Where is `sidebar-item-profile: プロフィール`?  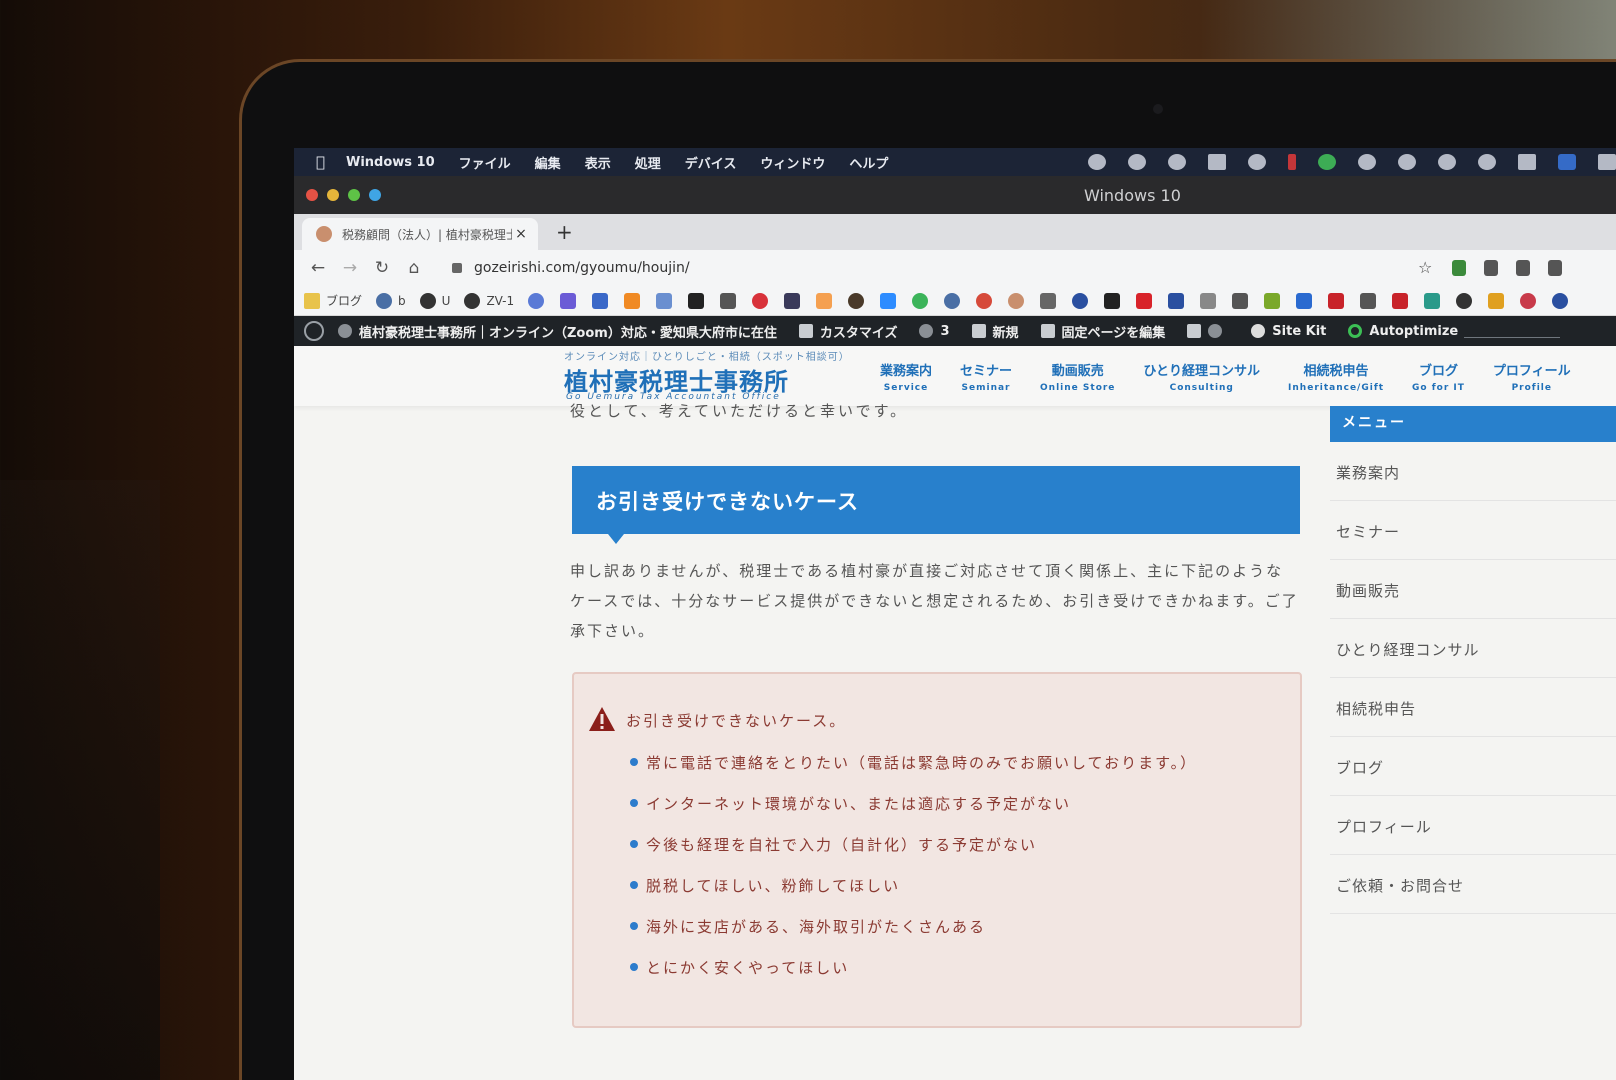 sidebar-item-profile: プロフィール is located at coordinates (1473, 825).